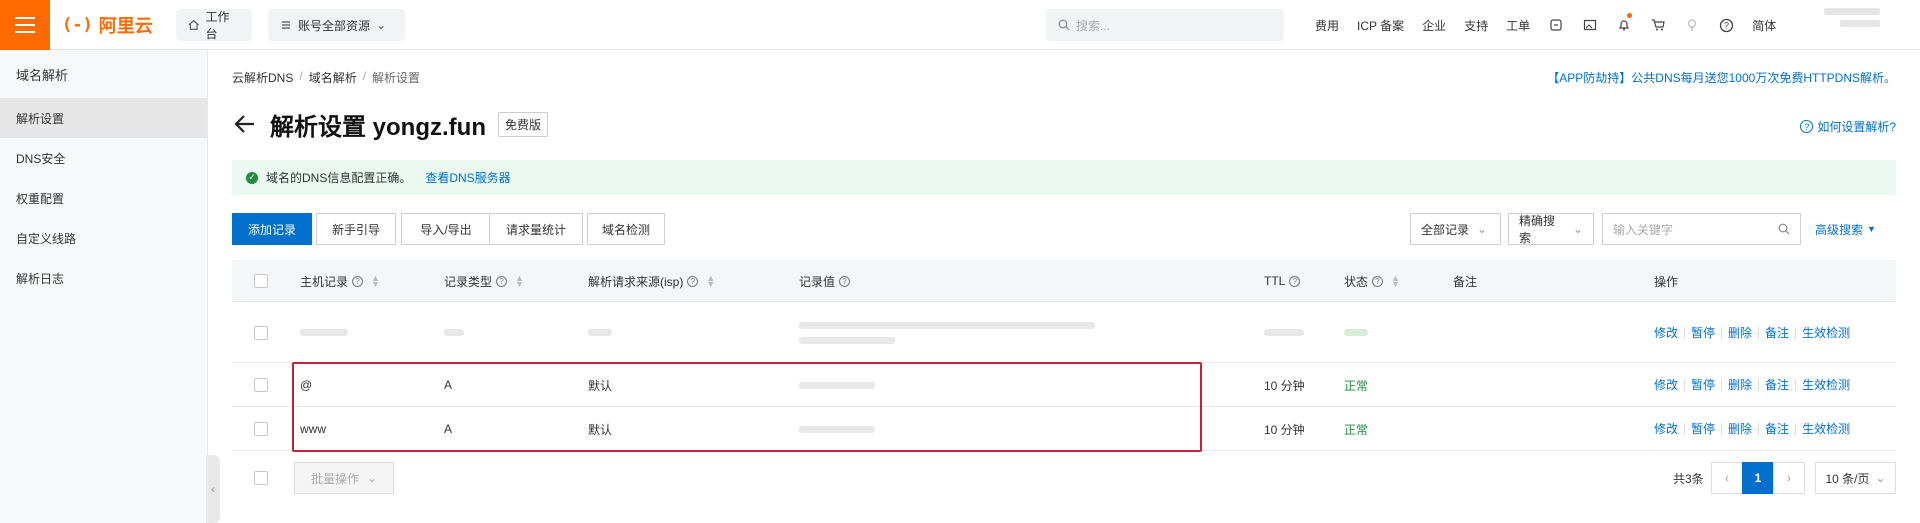 This screenshot has height=523, width=1920. What do you see at coordinates (1789, 478) in the screenshot?
I see `next-page-button: ›` at bounding box center [1789, 478].